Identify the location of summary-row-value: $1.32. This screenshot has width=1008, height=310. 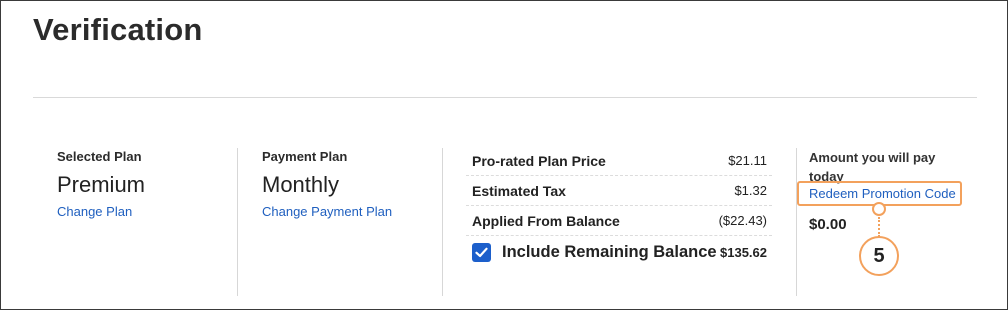
(750, 190).